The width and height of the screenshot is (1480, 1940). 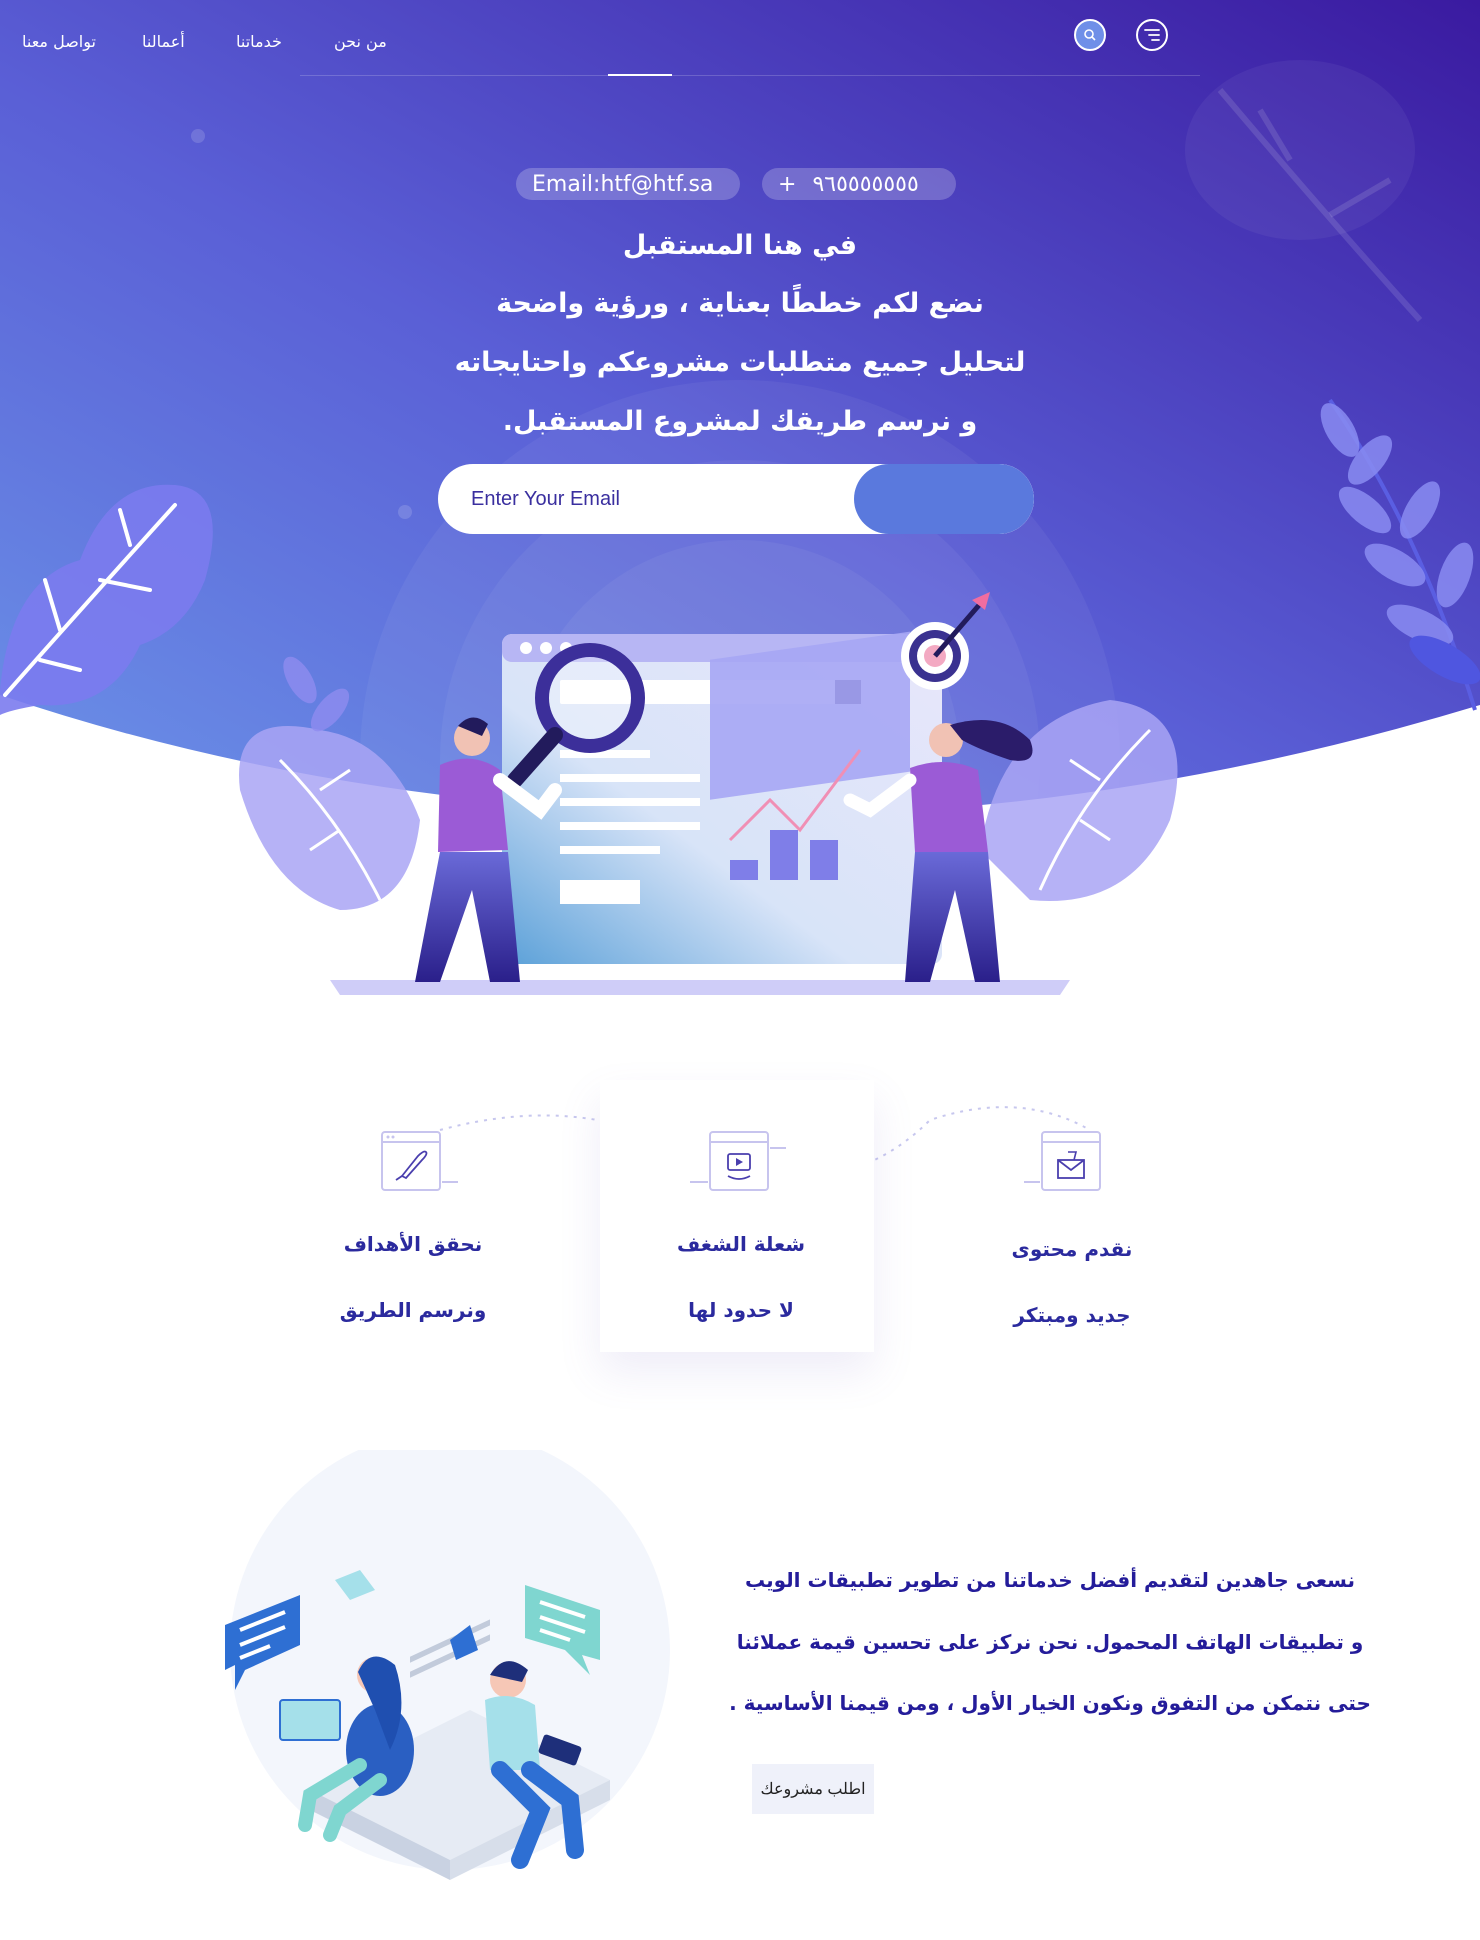 What do you see at coordinates (413, 1310) in the screenshot?
I see `feature-1-line-2: ونرسم الطريق` at bounding box center [413, 1310].